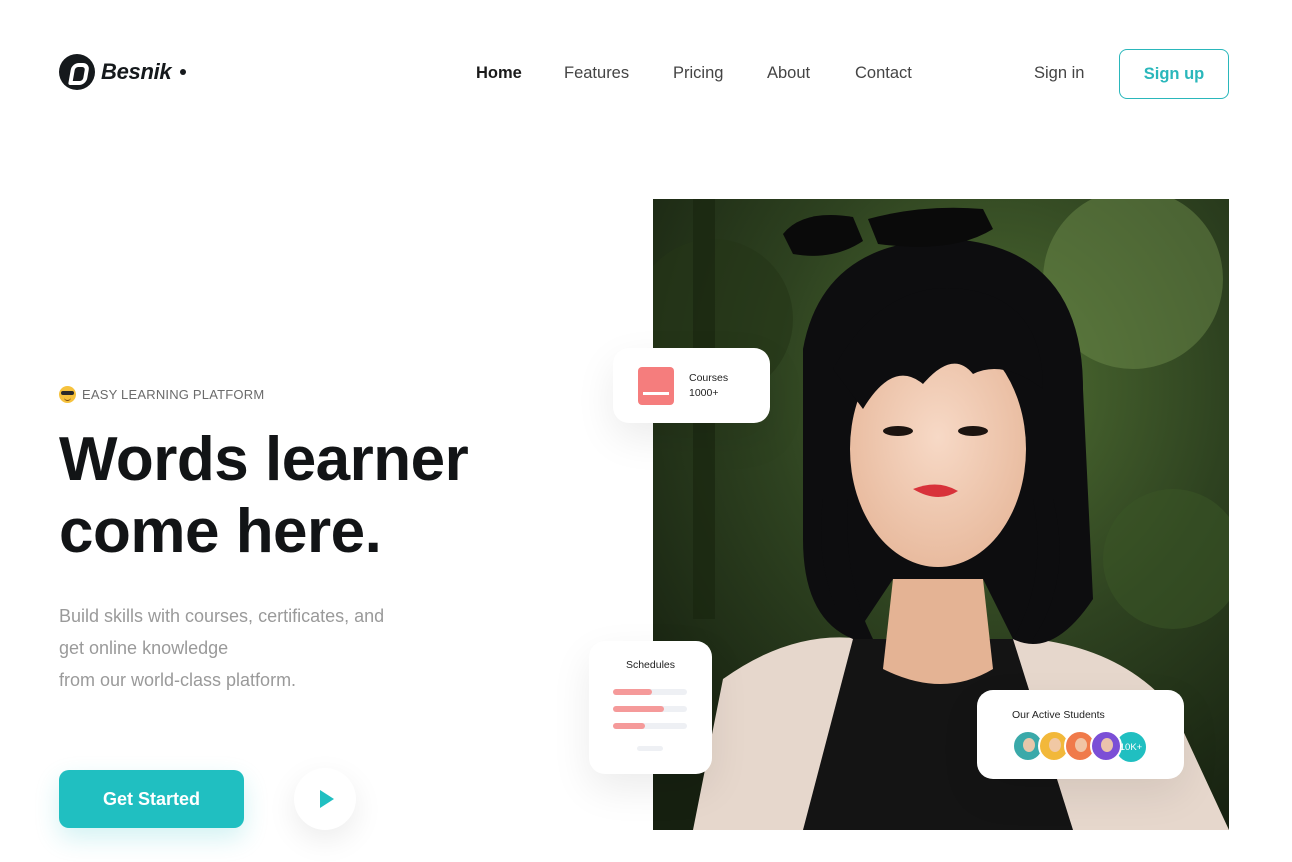 This screenshot has height=862, width=1292. I want to click on eyebrow-text: EASY LEARNING PLATFORM, so click(173, 394).